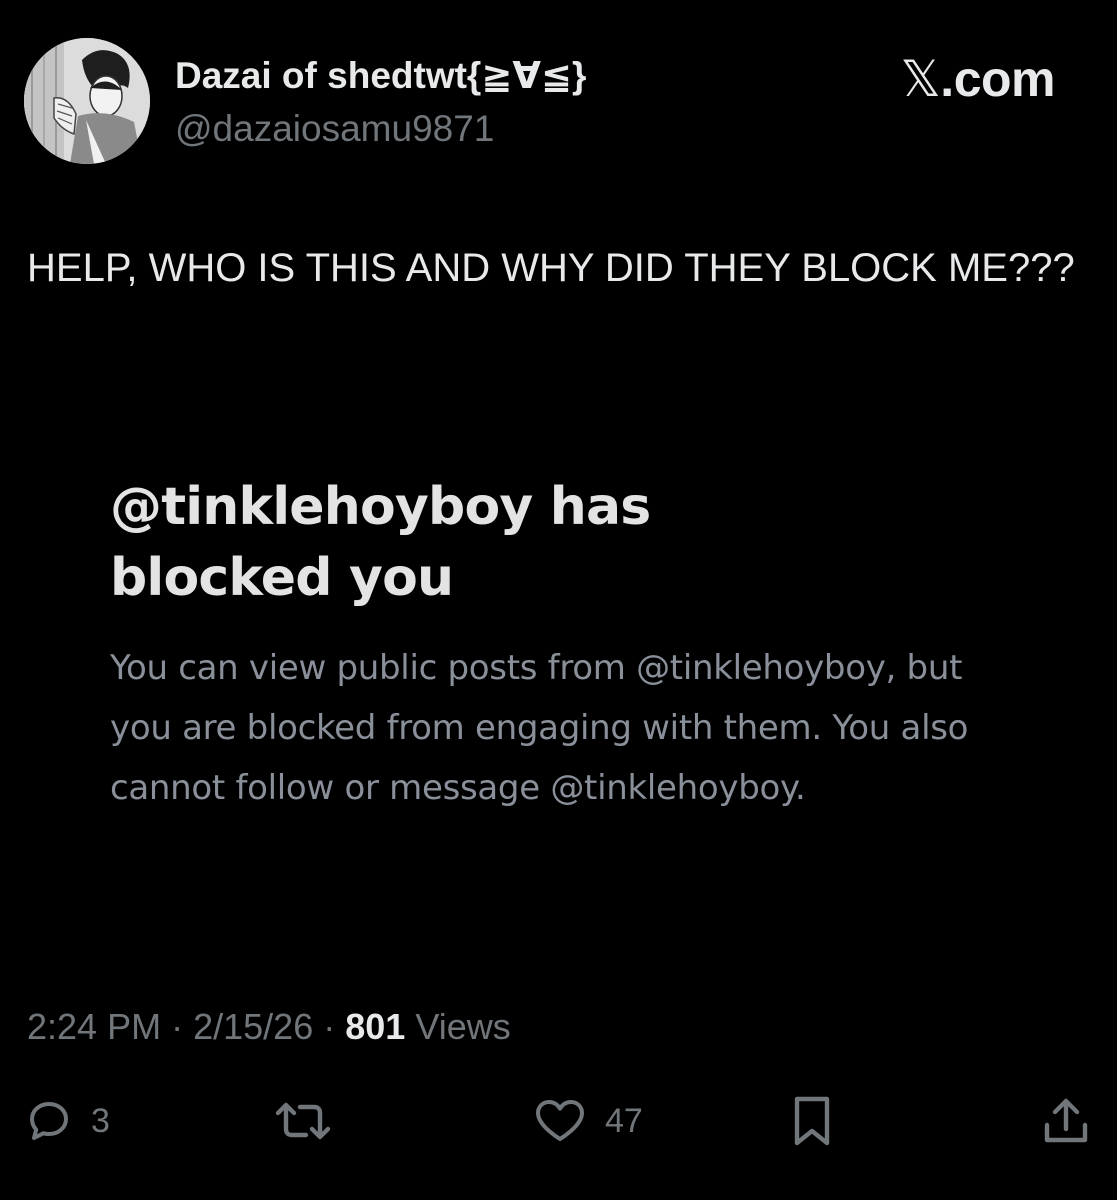  I want to click on post-time: 2:24 PM, so click(94, 1026).